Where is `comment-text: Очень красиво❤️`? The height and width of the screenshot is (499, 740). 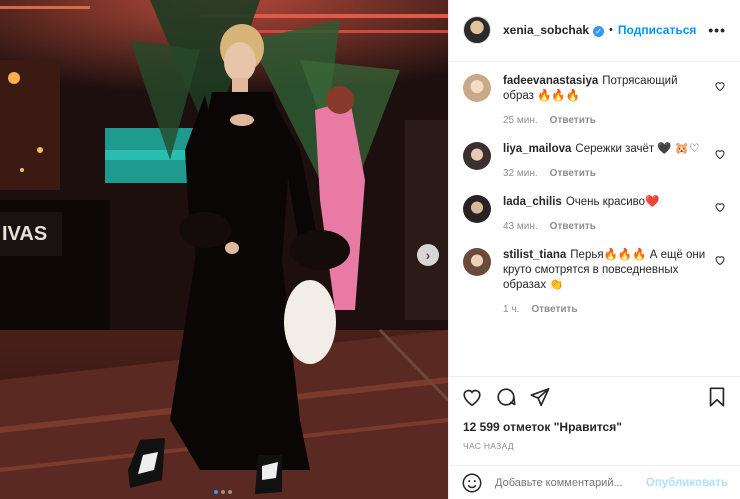 comment-text: Очень красиво❤️ is located at coordinates (612, 201).